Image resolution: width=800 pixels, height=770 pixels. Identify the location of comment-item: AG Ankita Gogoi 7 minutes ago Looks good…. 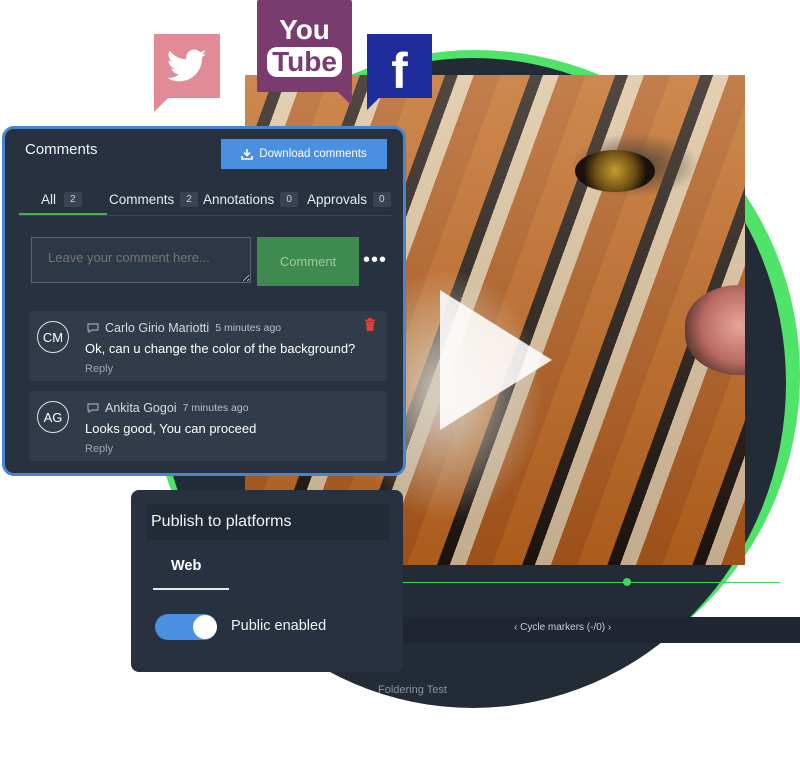
(208, 426).